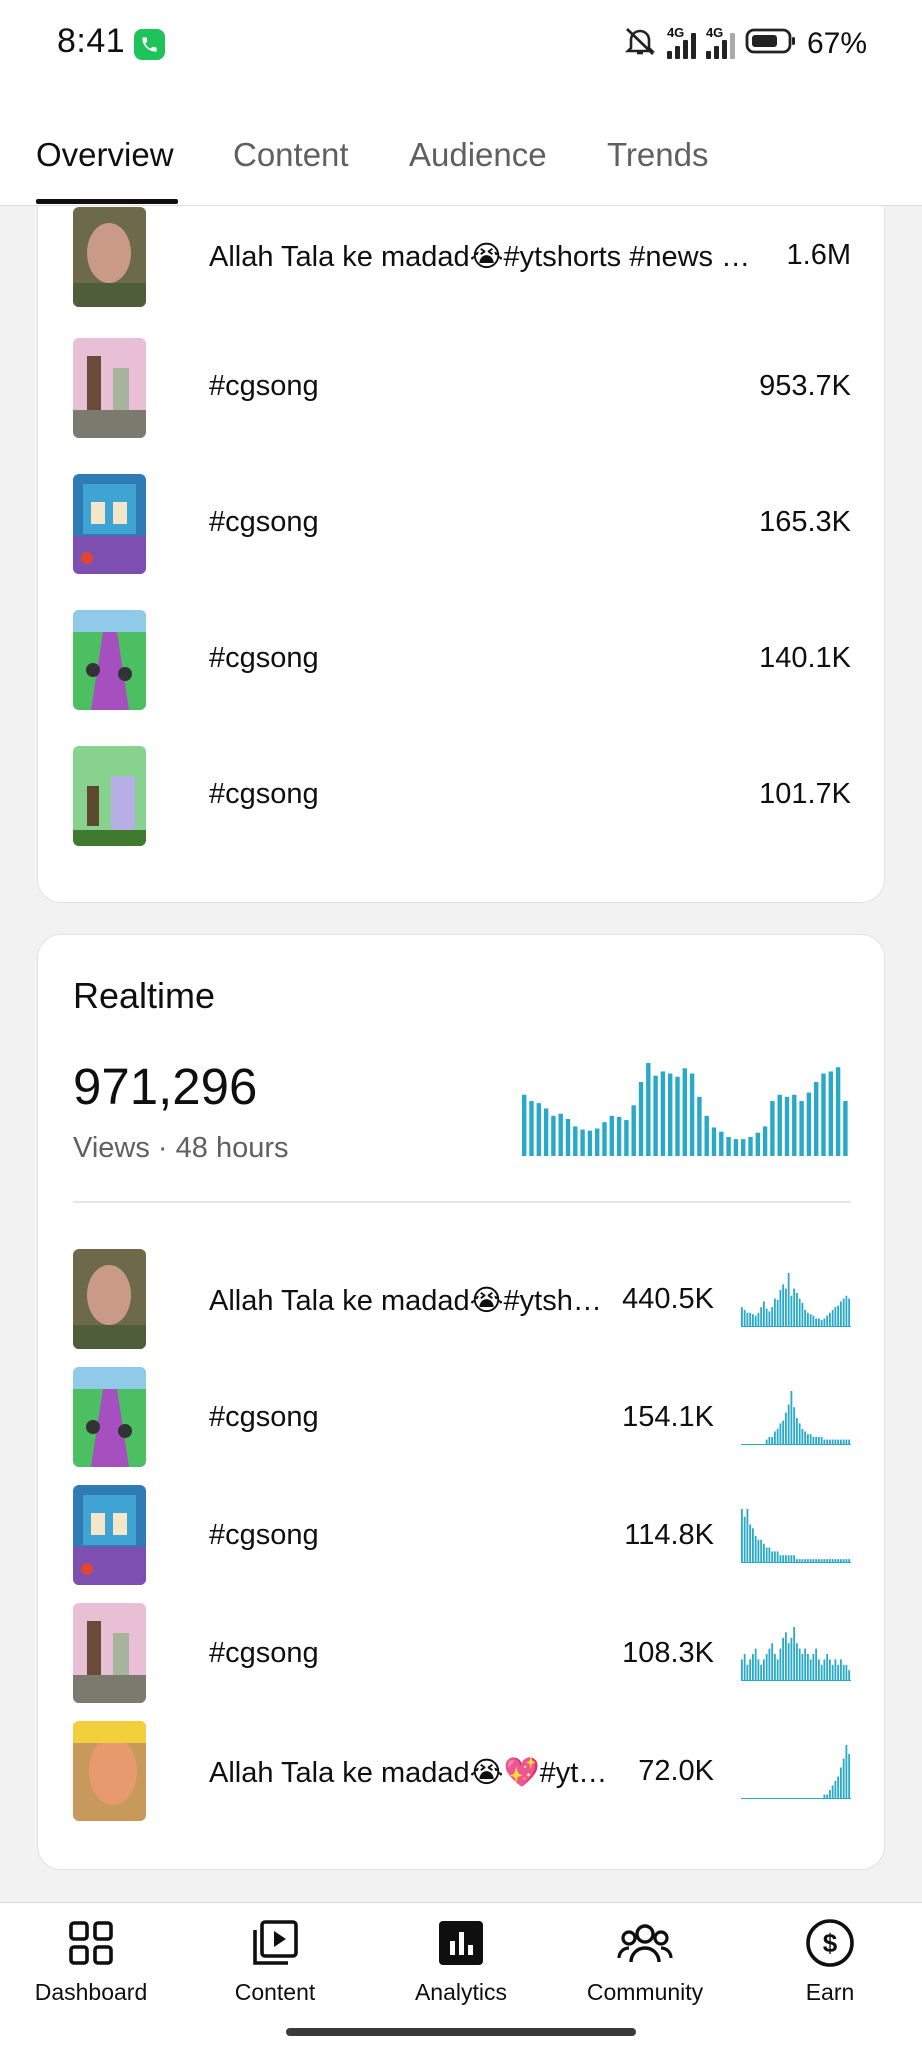 This screenshot has width=922, height=2050. Describe the element at coordinates (462, 1653) in the screenshot. I see `realtime-list-item: #cgsong 108.3K` at that location.